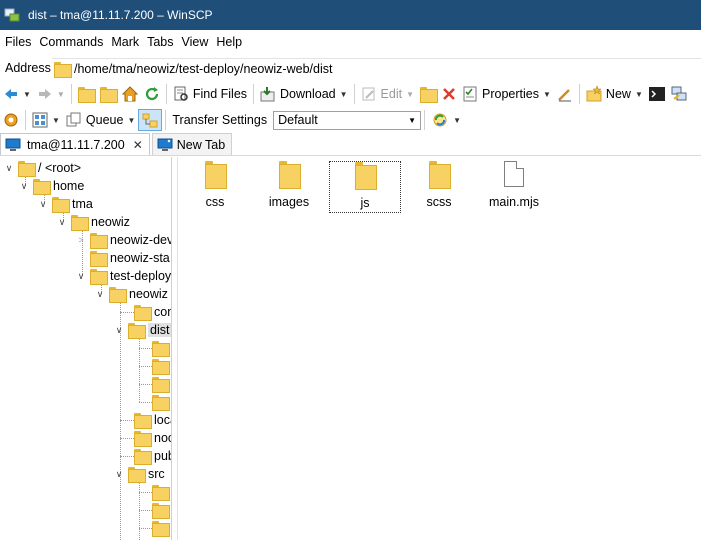 This screenshot has height=540, width=701. I want to click on file-item-main-mjs: main.mjs, so click(514, 187).